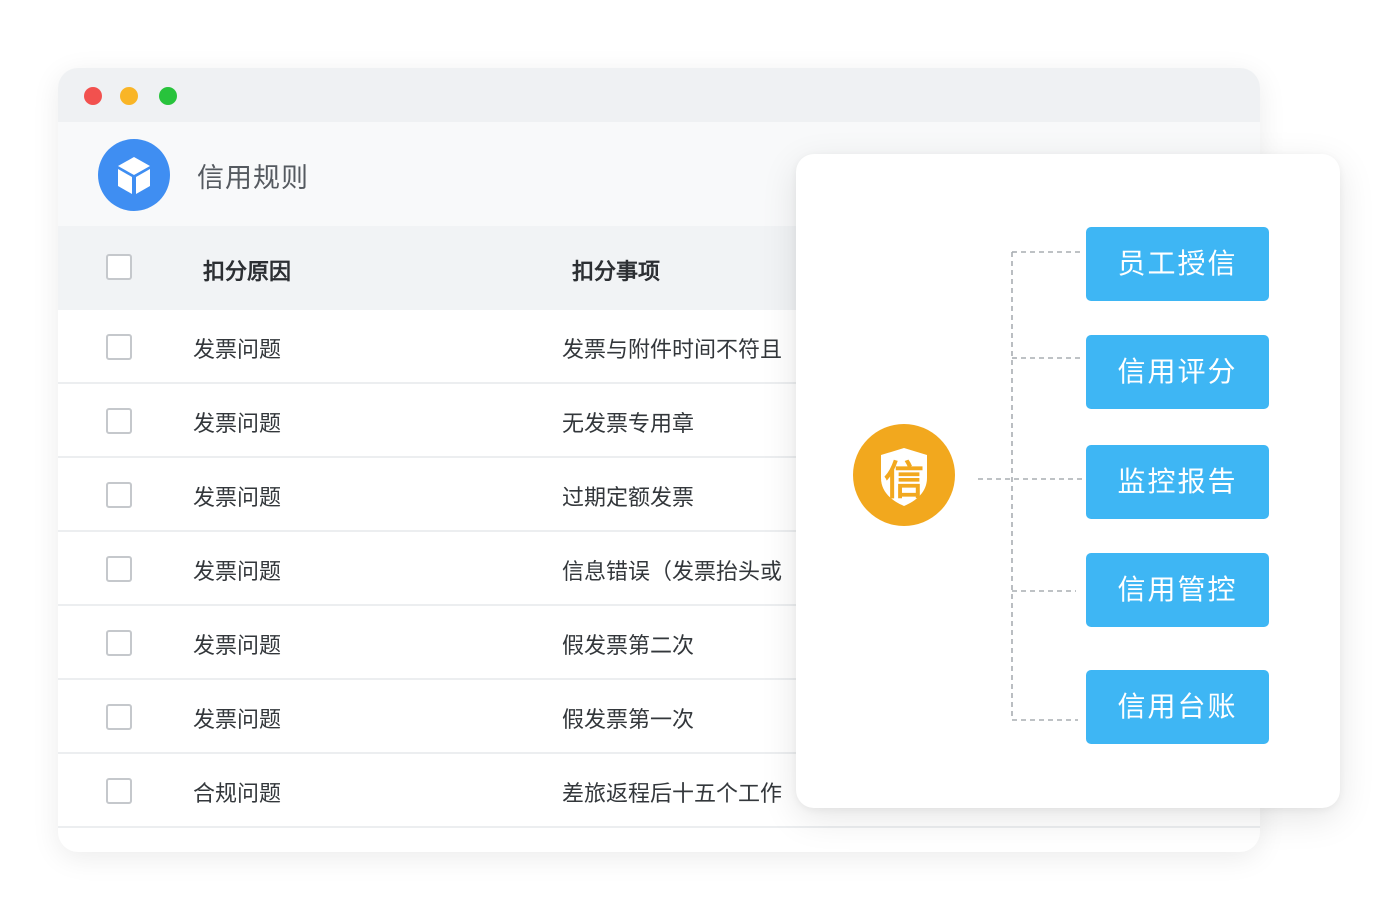 This screenshot has width=1400, height=900. Describe the element at coordinates (672, 350) in the screenshot. I see `cell-item: 发票与附件时间不符且` at that location.